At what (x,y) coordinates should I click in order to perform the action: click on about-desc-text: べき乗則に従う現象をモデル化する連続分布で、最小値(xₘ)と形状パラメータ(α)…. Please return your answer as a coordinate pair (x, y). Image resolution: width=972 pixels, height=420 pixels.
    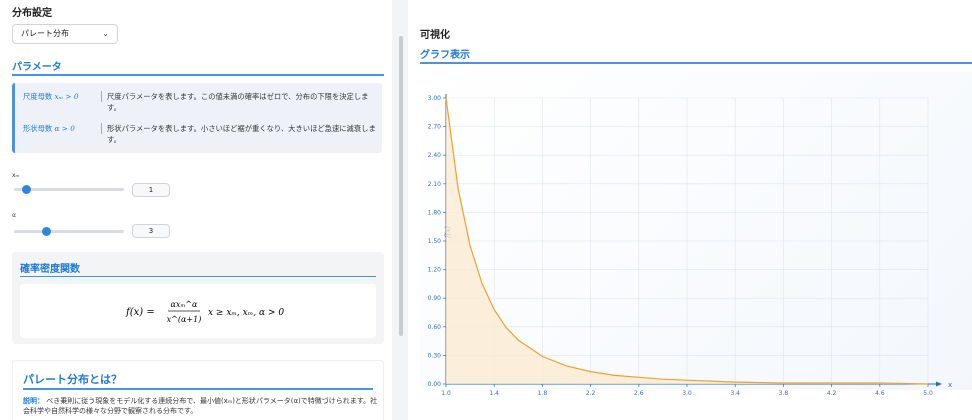
    Looking at the image, I should click on (200, 406).